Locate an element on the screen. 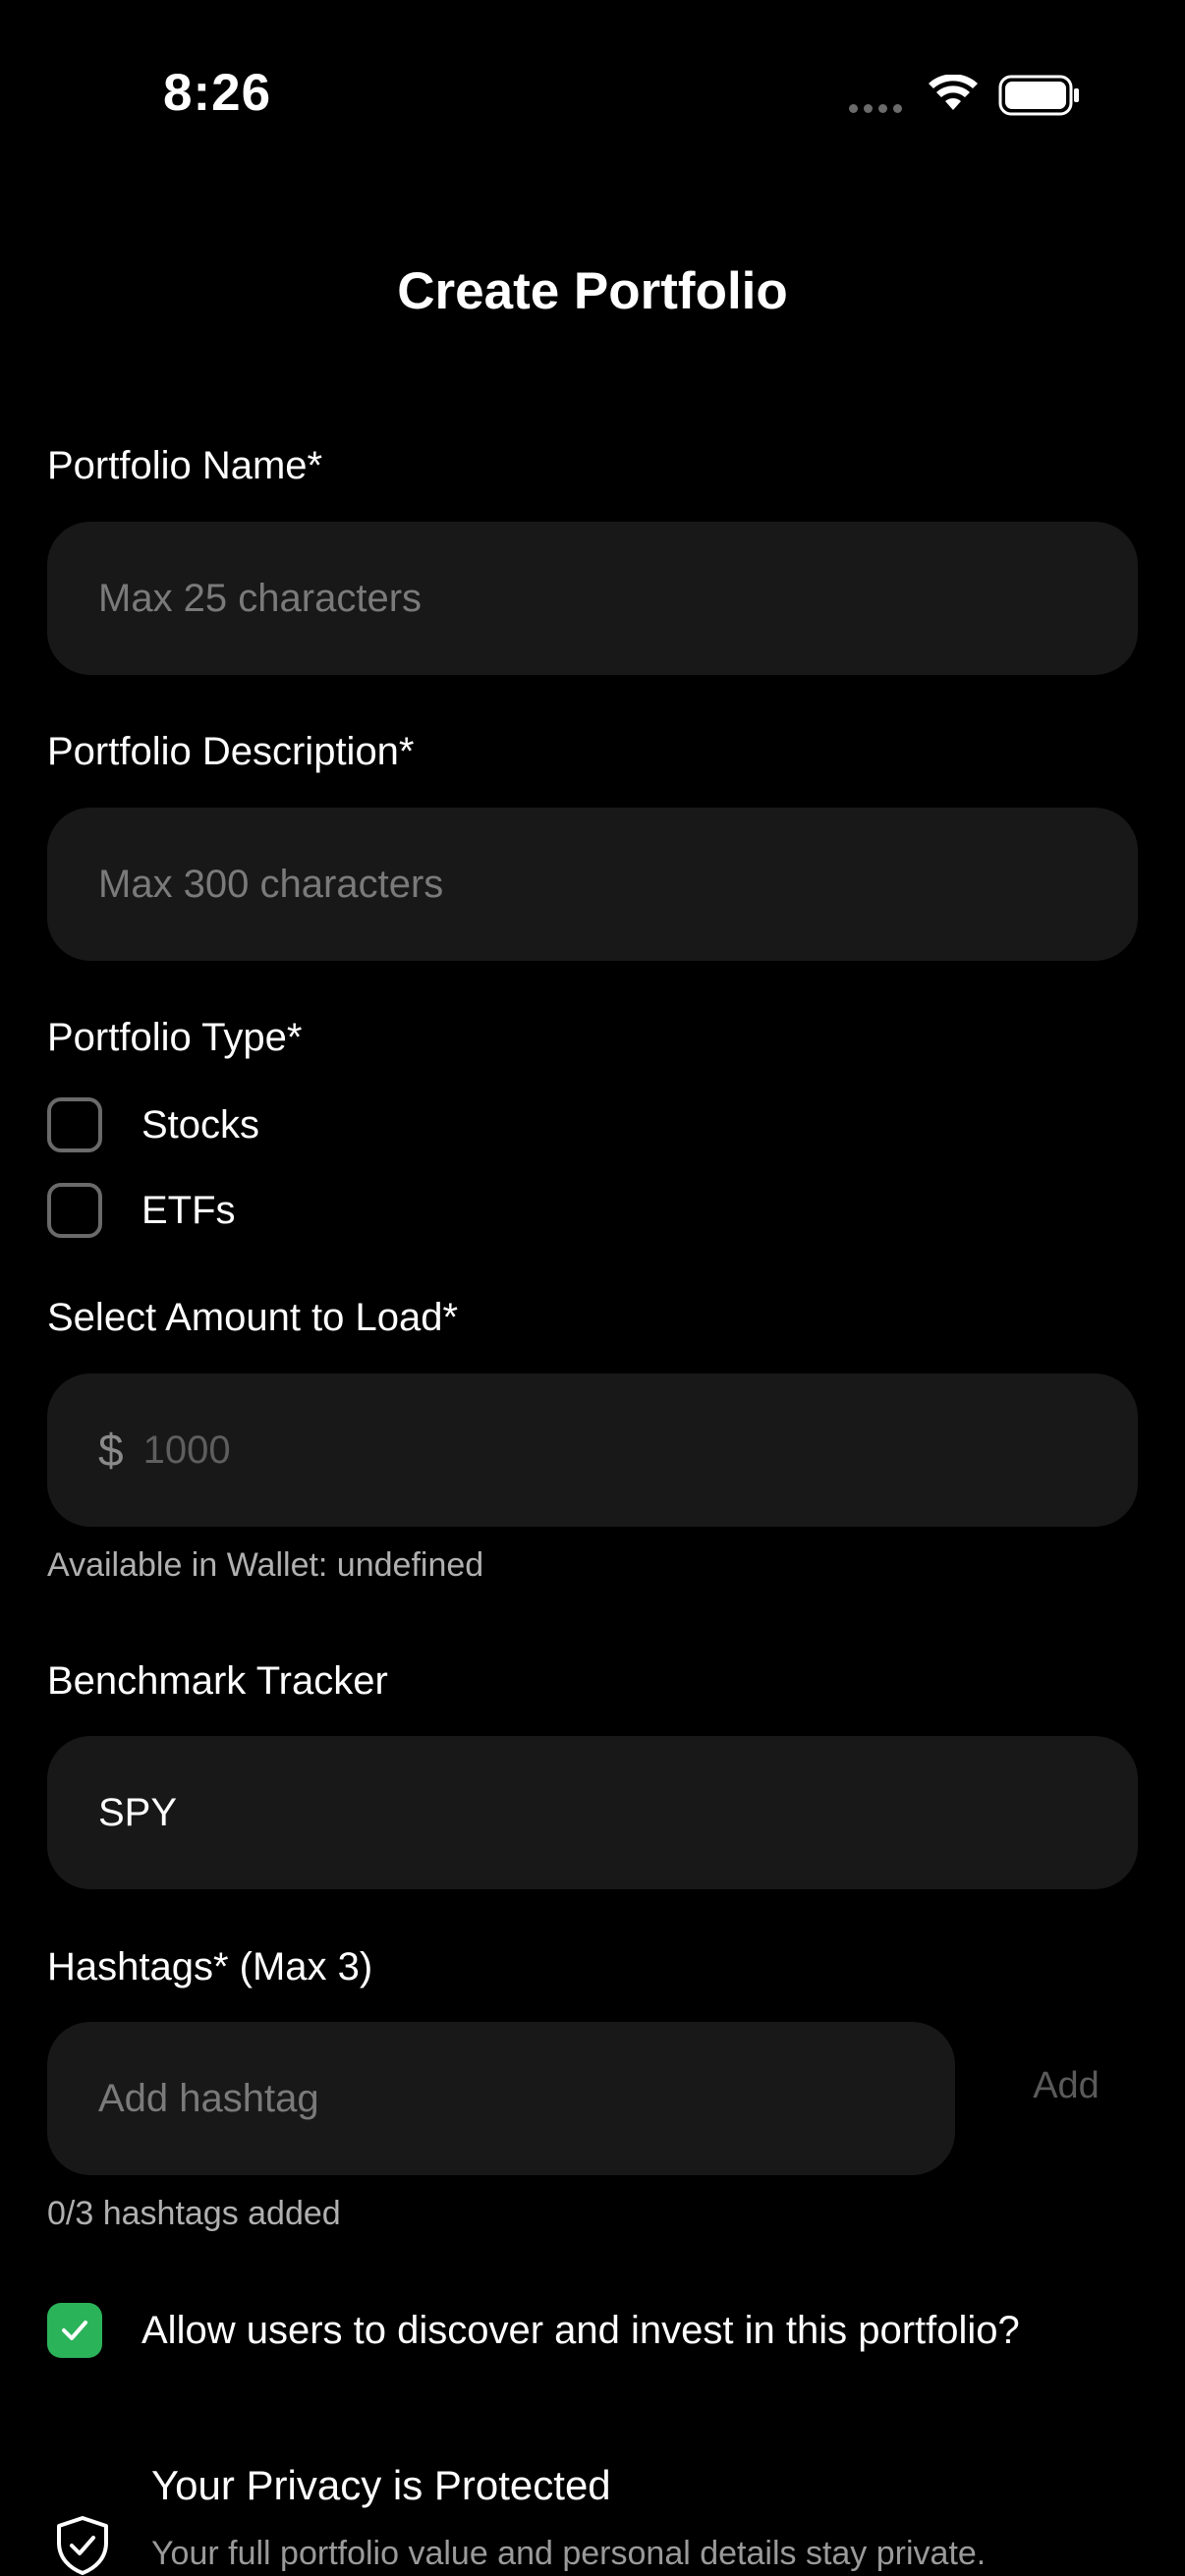 Image resolution: width=1185 pixels, height=2576 pixels. add-hashtag-button: Add is located at coordinates (1066, 2086).